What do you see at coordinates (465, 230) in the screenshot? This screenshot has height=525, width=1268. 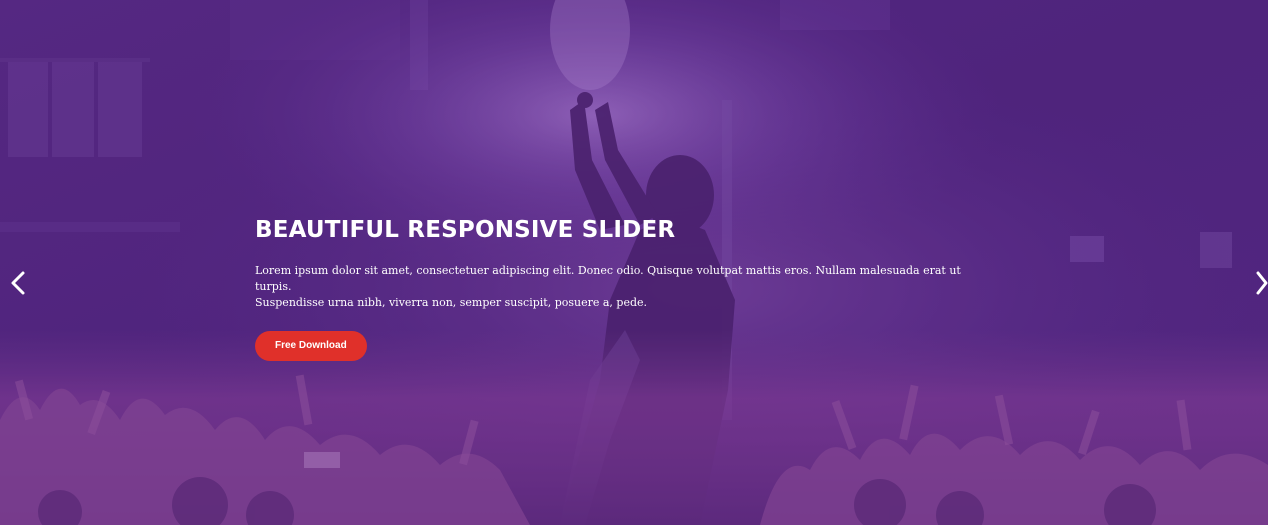 I see `slide-title: BEAUTIFUL RESPONSIVE SLIDER` at bounding box center [465, 230].